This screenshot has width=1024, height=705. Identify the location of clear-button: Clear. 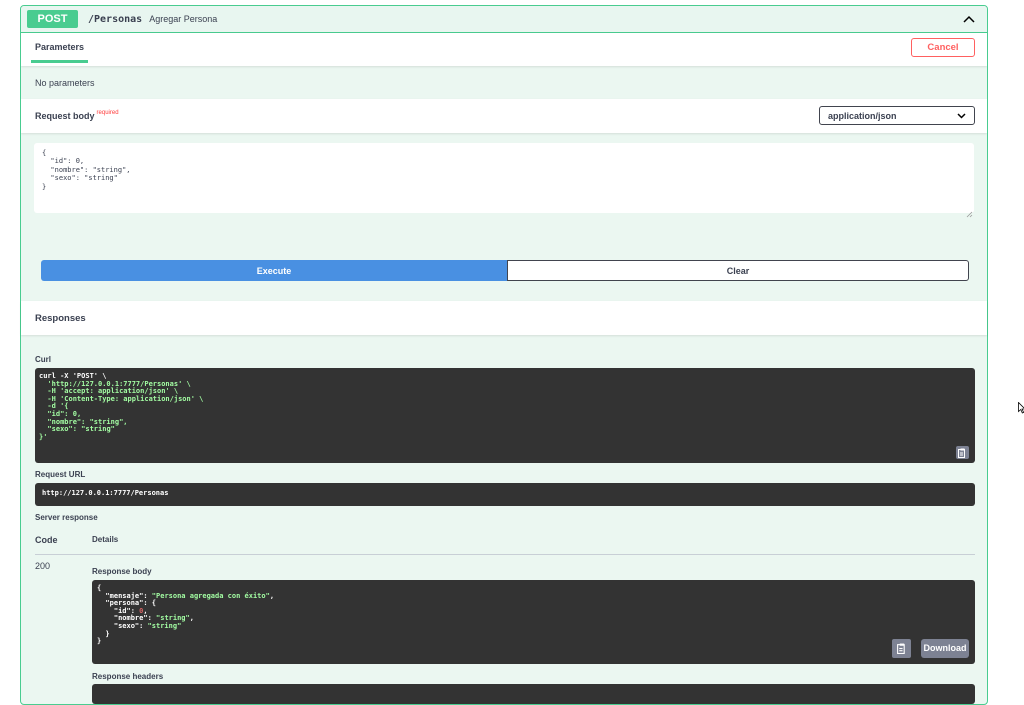
(738, 270).